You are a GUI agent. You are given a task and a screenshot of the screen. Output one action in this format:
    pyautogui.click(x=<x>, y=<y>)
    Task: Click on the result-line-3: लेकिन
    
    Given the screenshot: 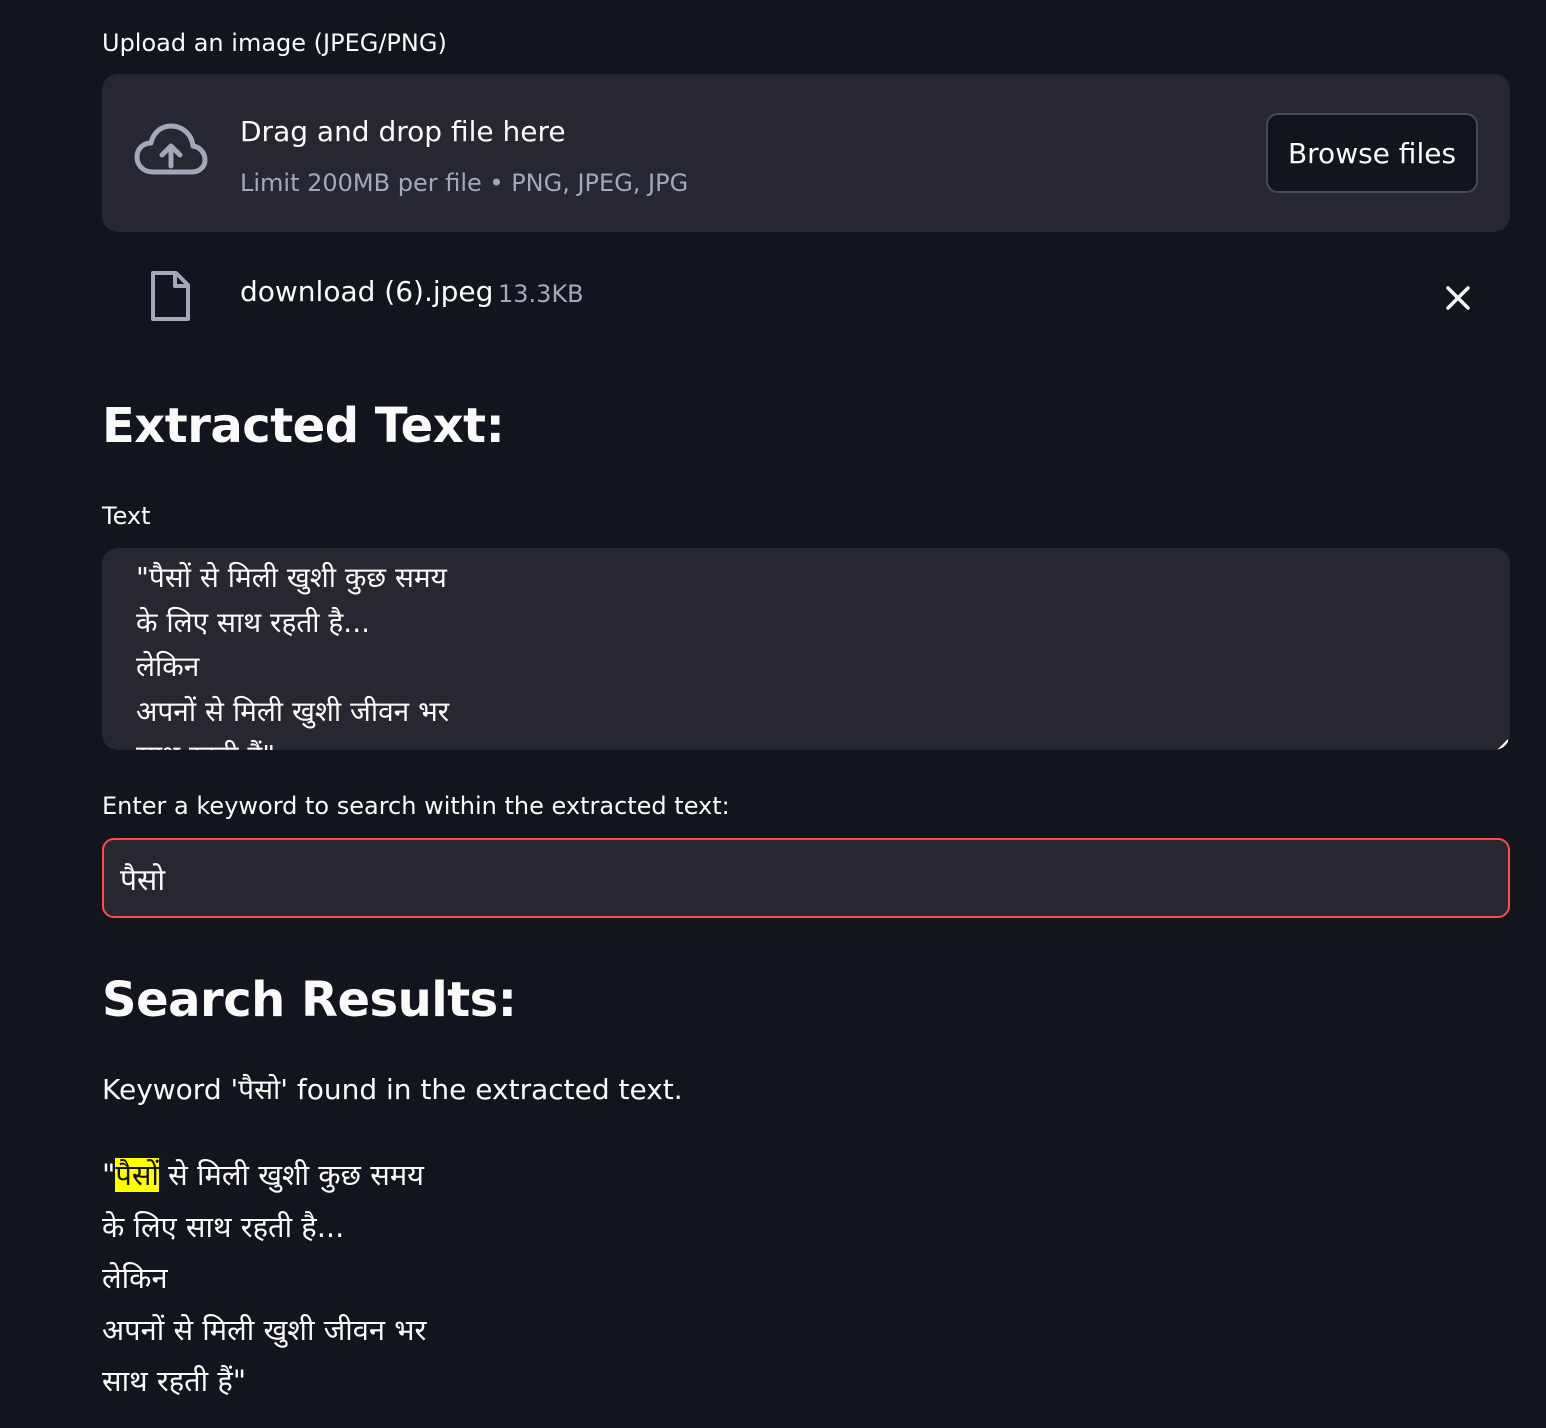 What is the action you would take?
    pyautogui.click(x=135, y=1278)
    